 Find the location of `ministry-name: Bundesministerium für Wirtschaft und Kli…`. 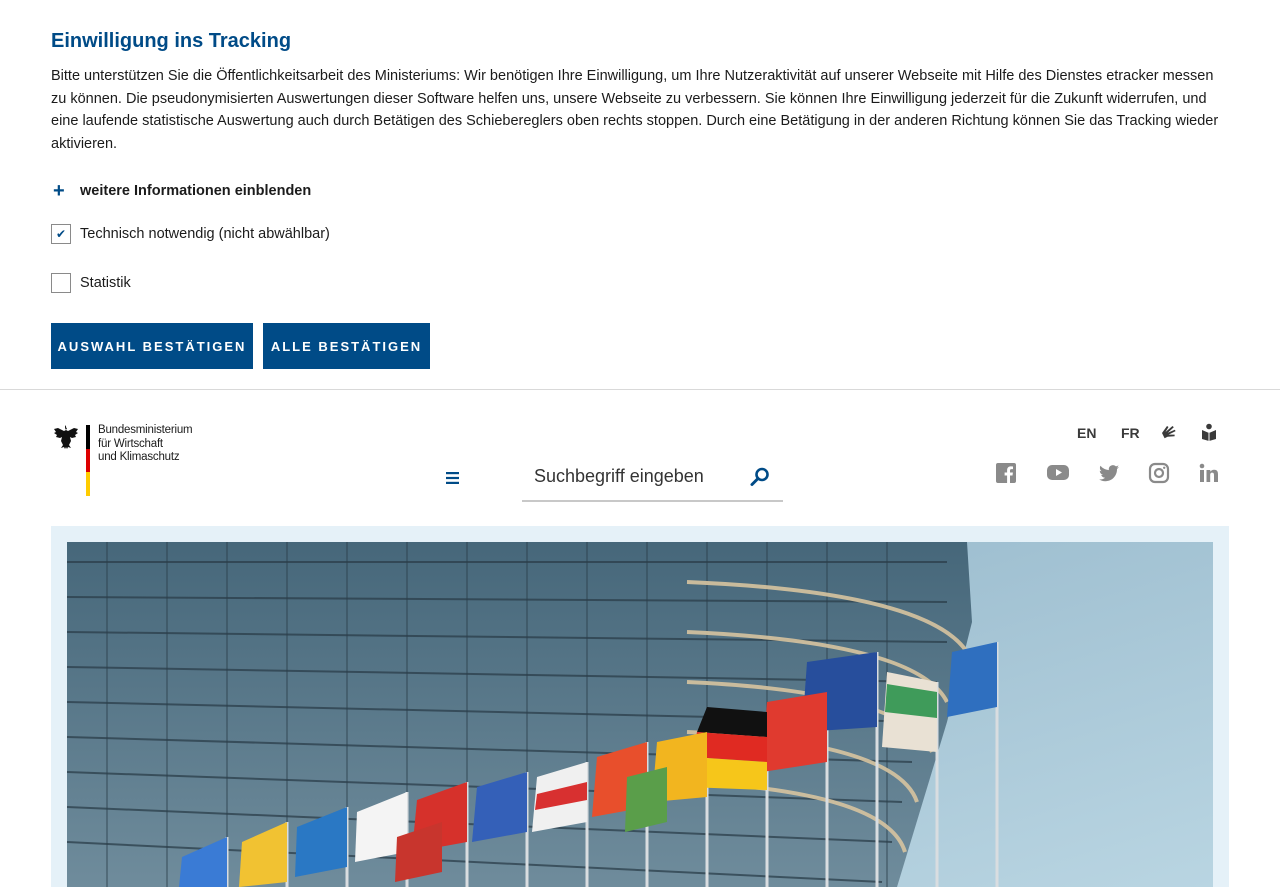

ministry-name: Bundesministerium für Wirtschaft und Kli… is located at coordinates (145, 443).